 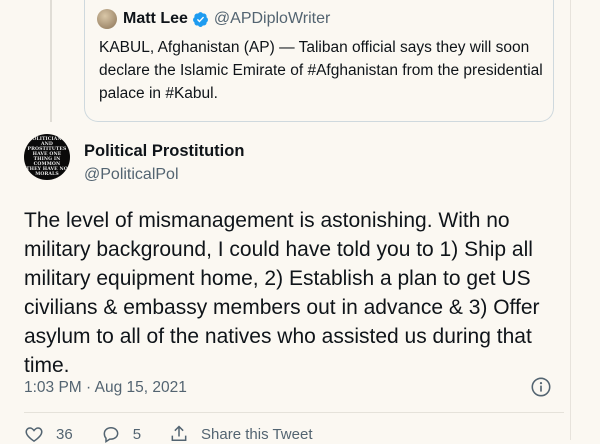 I want to click on share-icon, so click(x=179, y=433).